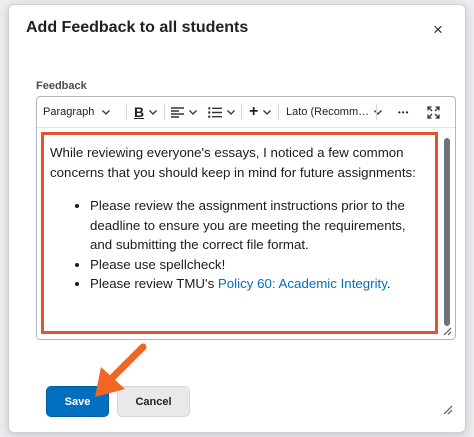 This screenshot has height=437, width=474. What do you see at coordinates (177, 112) in the screenshot?
I see `align-left-icon` at bounding box center [177, 112].